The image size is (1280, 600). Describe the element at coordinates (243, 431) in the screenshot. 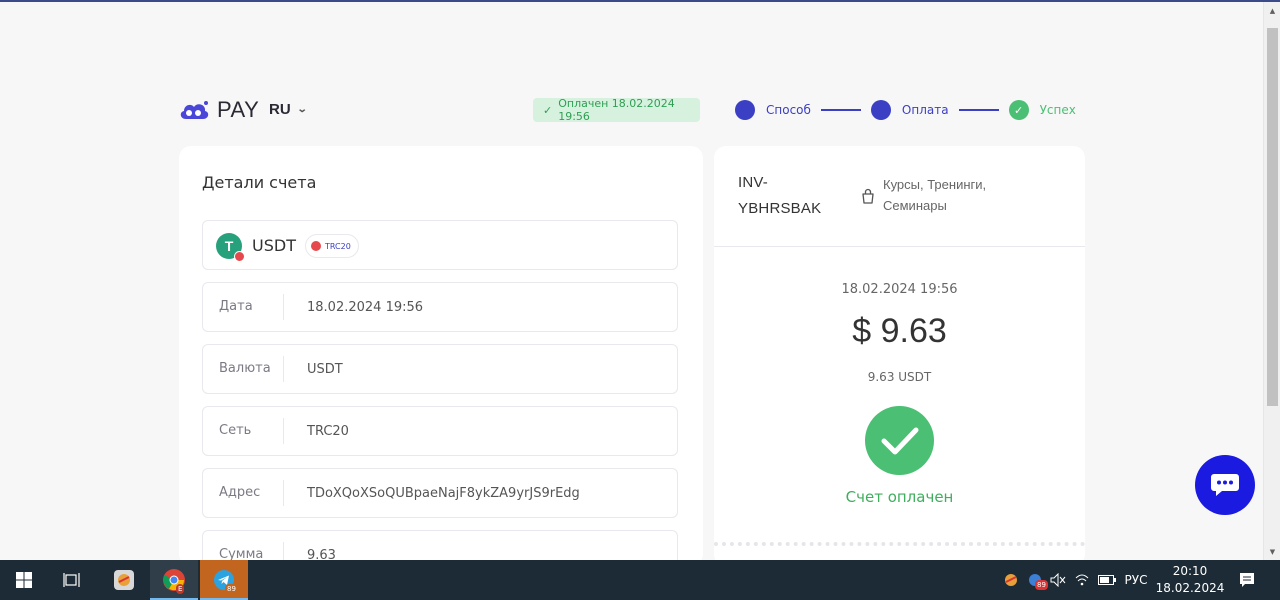

I see `detail-label: Сеть` at that location.